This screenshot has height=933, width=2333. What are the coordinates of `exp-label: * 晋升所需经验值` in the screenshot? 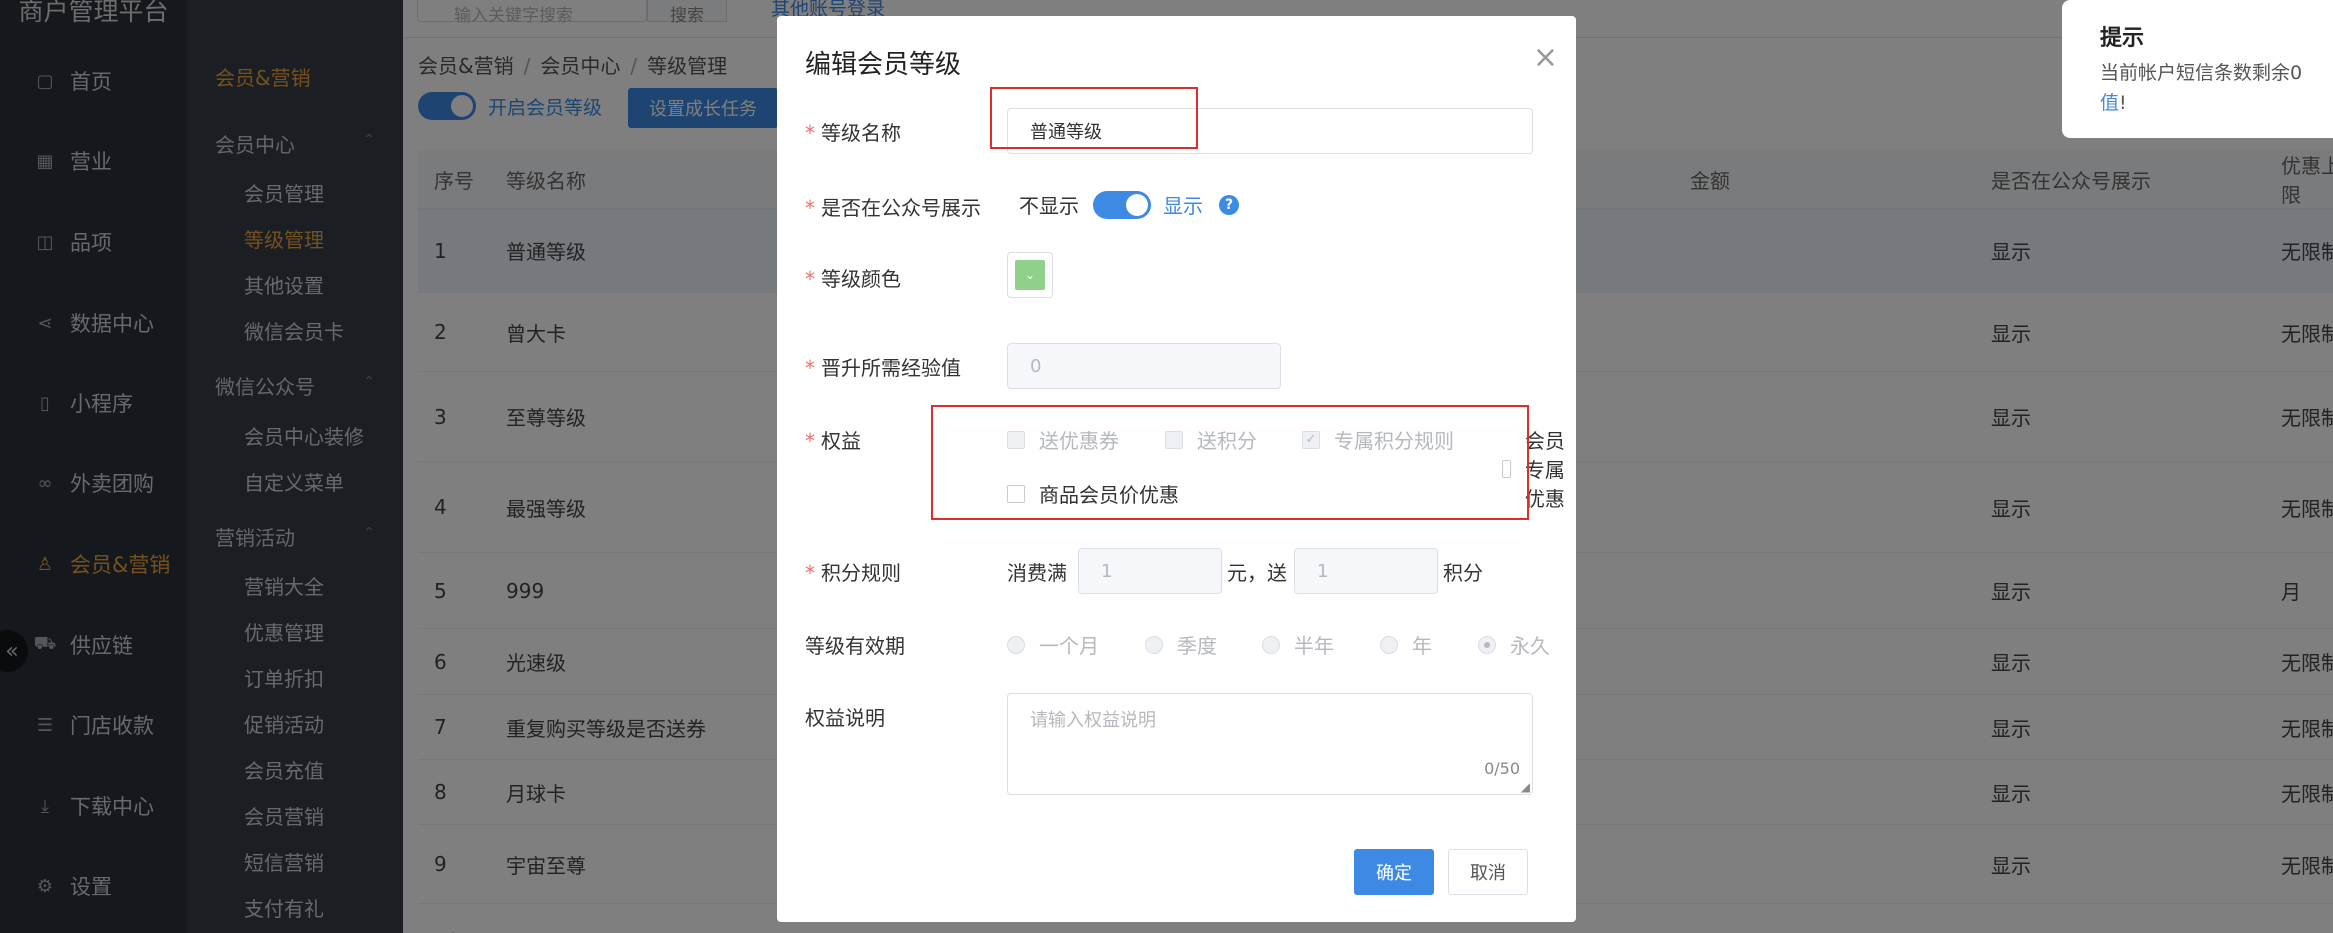 It's located at (883, 368).